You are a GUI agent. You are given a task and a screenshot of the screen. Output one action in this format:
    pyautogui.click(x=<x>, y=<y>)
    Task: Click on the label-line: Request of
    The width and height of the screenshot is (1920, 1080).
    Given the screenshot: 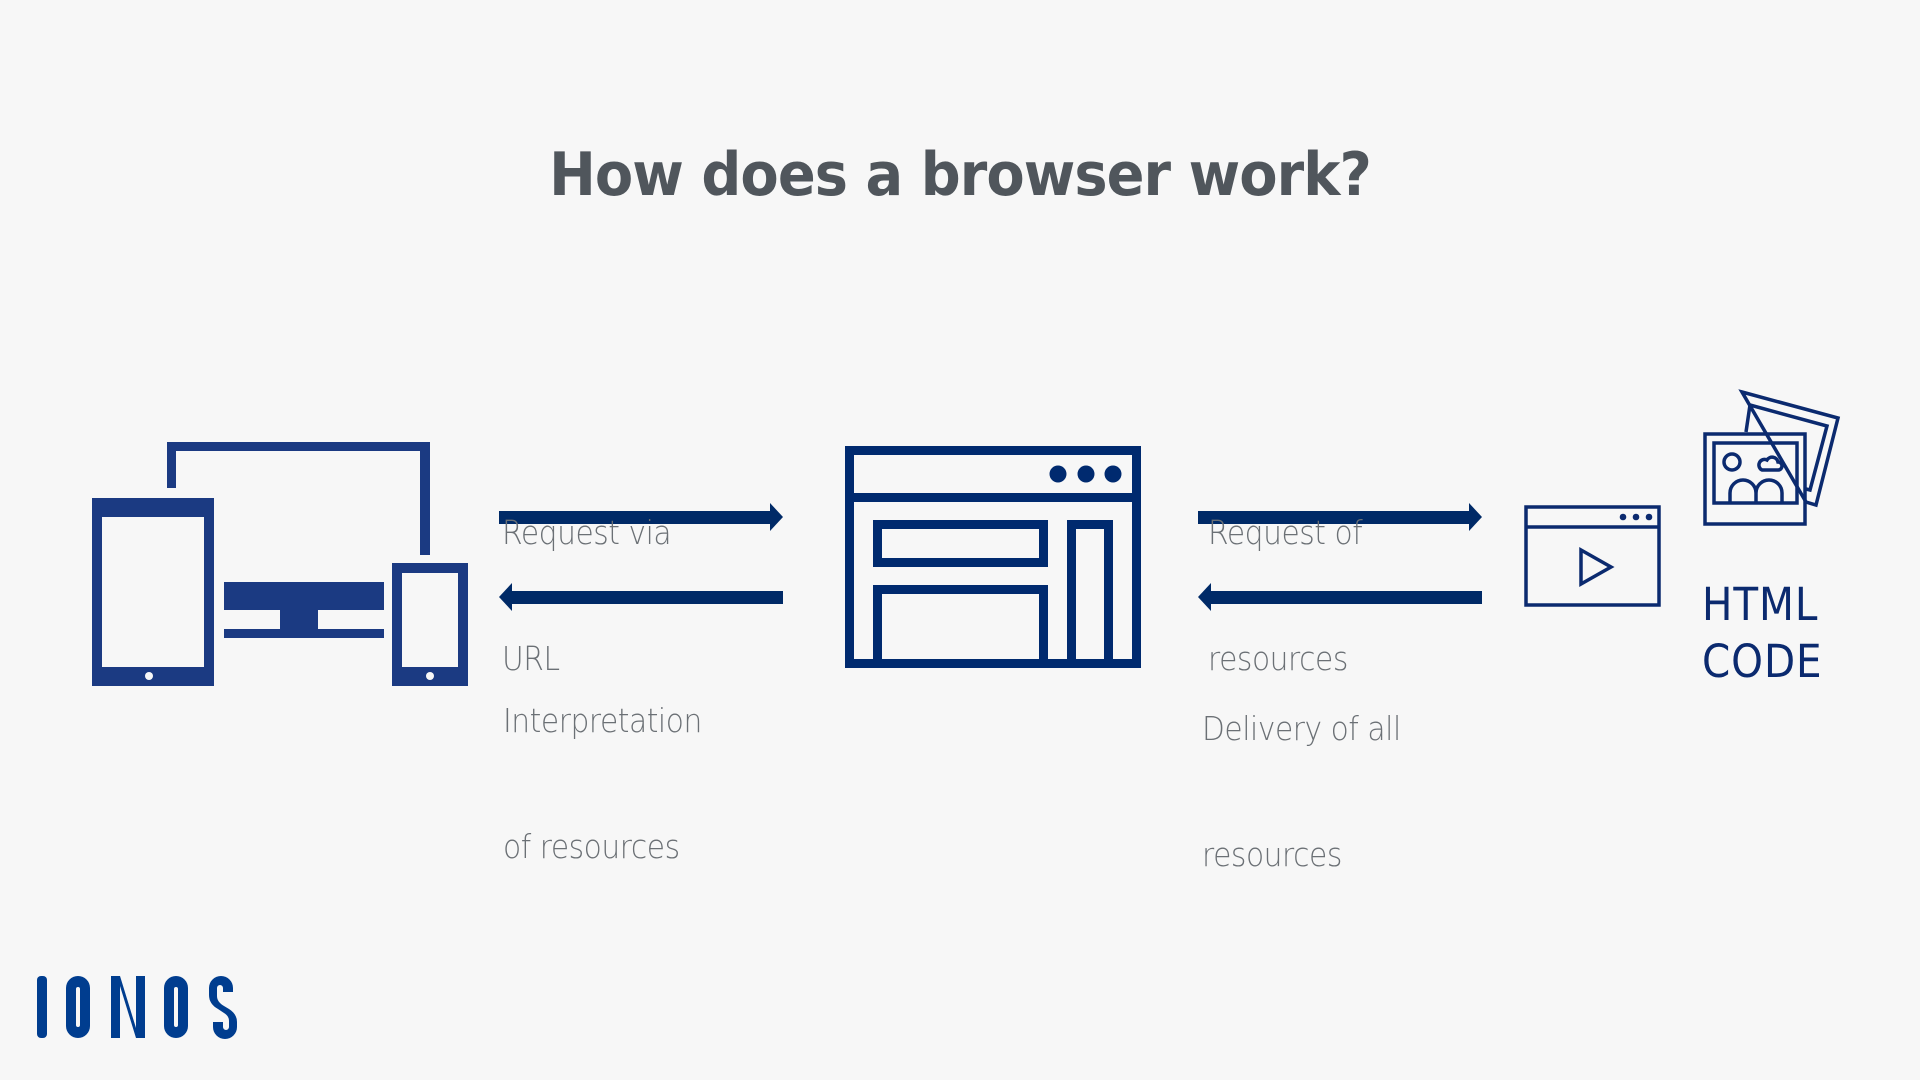 What is the action you would take?
    pyautogui.click(x=1285, y=532)
    